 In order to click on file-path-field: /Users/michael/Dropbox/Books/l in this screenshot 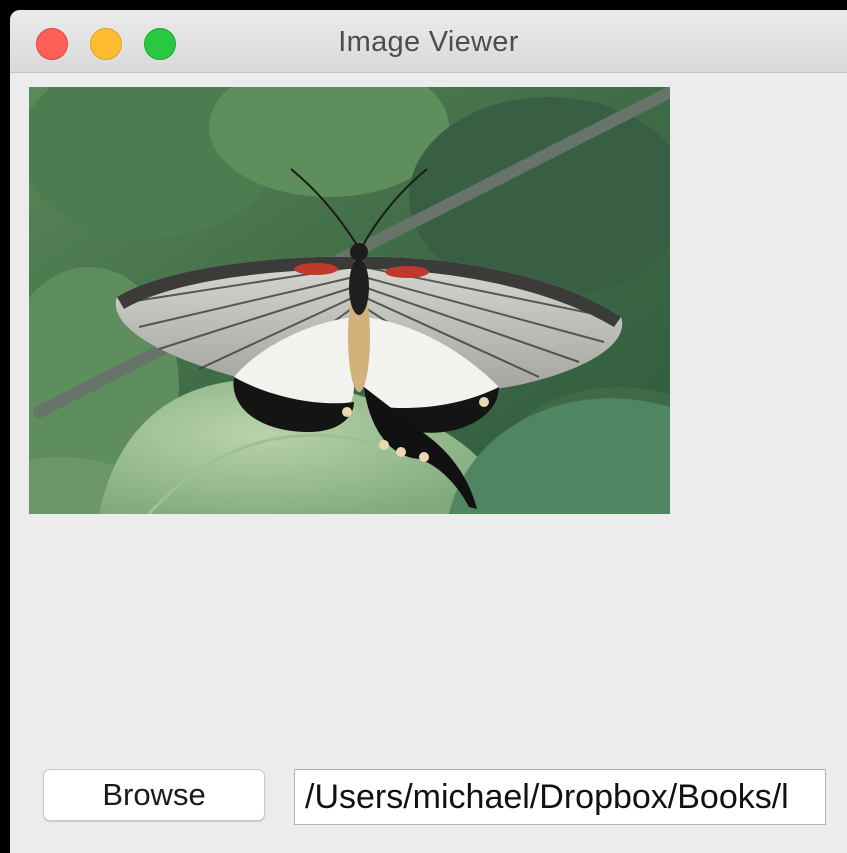, I will do `click(560, 797)`.